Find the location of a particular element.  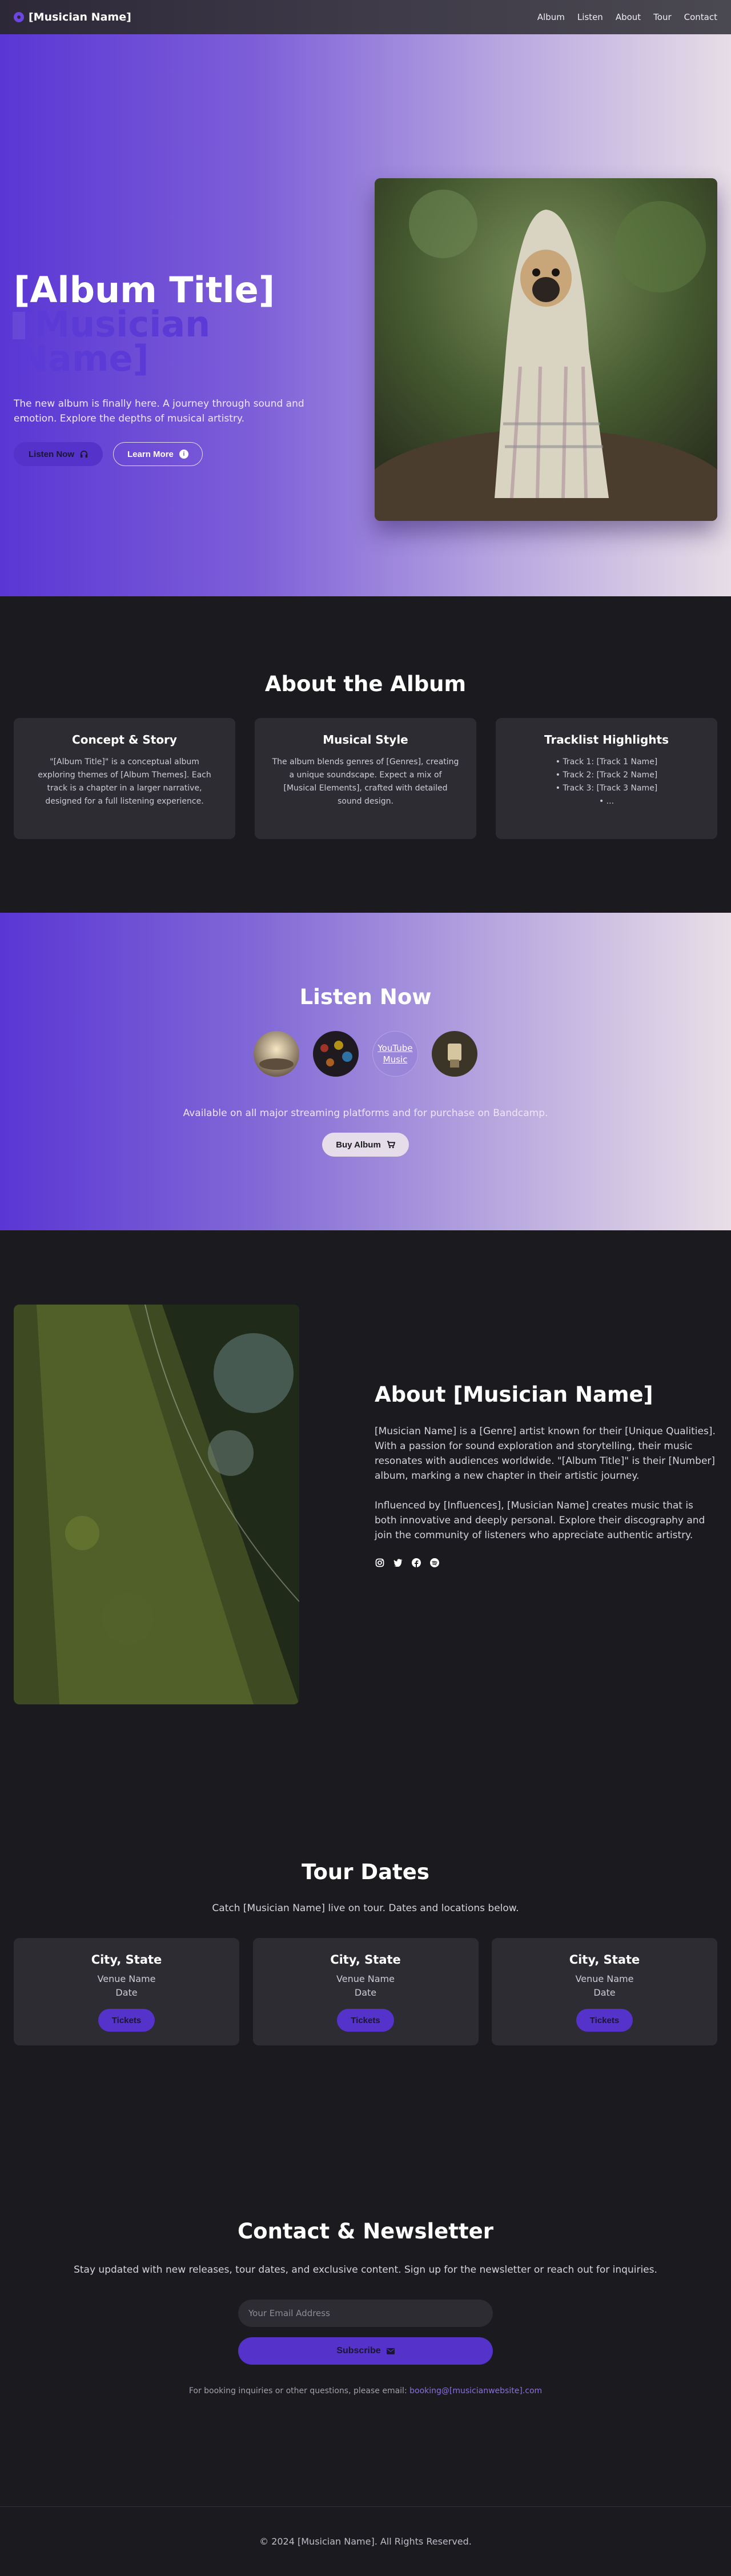

track-item: Track 2: [Track 2 Name] is located at coordinates (606, 775).